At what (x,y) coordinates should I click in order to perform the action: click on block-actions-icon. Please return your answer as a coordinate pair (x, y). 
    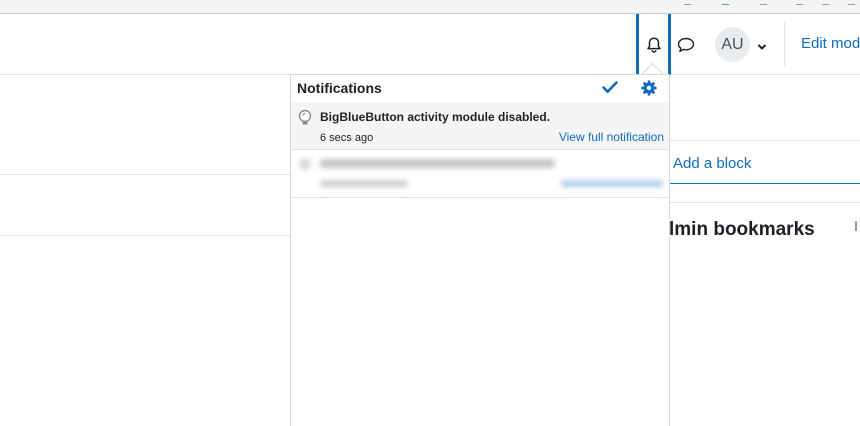
    Looking at the image, I should click on (857, 226).